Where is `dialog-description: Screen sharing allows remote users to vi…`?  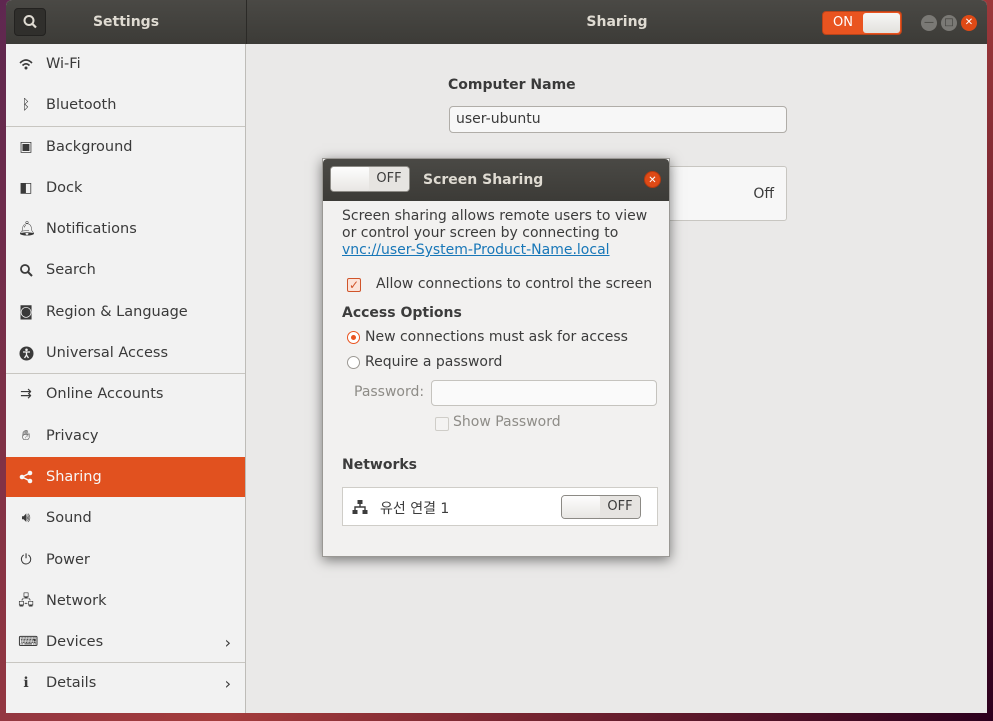 dialog-description: Screen sharing allows remote users to vi… is located at coordinates (502, 233).